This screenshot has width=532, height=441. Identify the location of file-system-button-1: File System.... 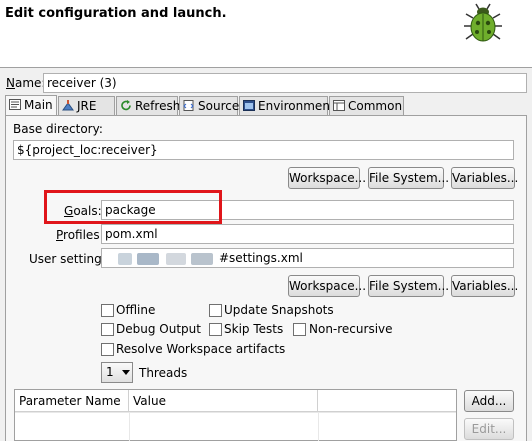
(408, 178).